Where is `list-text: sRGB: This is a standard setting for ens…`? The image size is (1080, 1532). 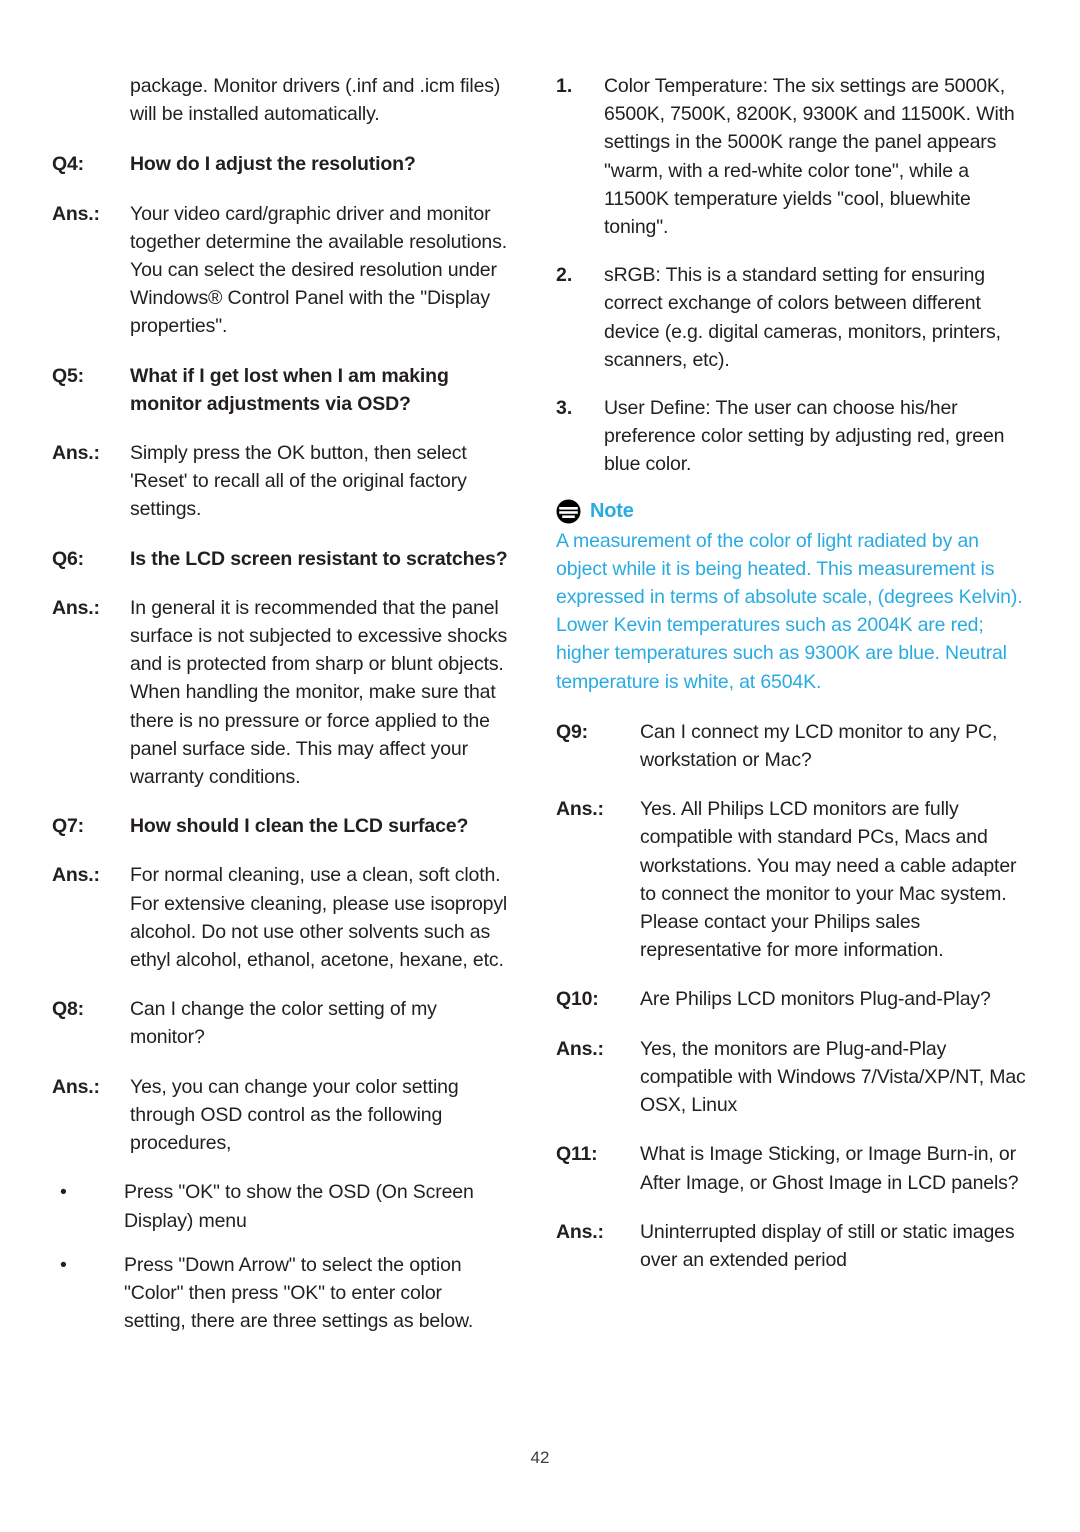 list-text: sRGB: This is a standard setting for ens… is located at coordinates (802, 317).